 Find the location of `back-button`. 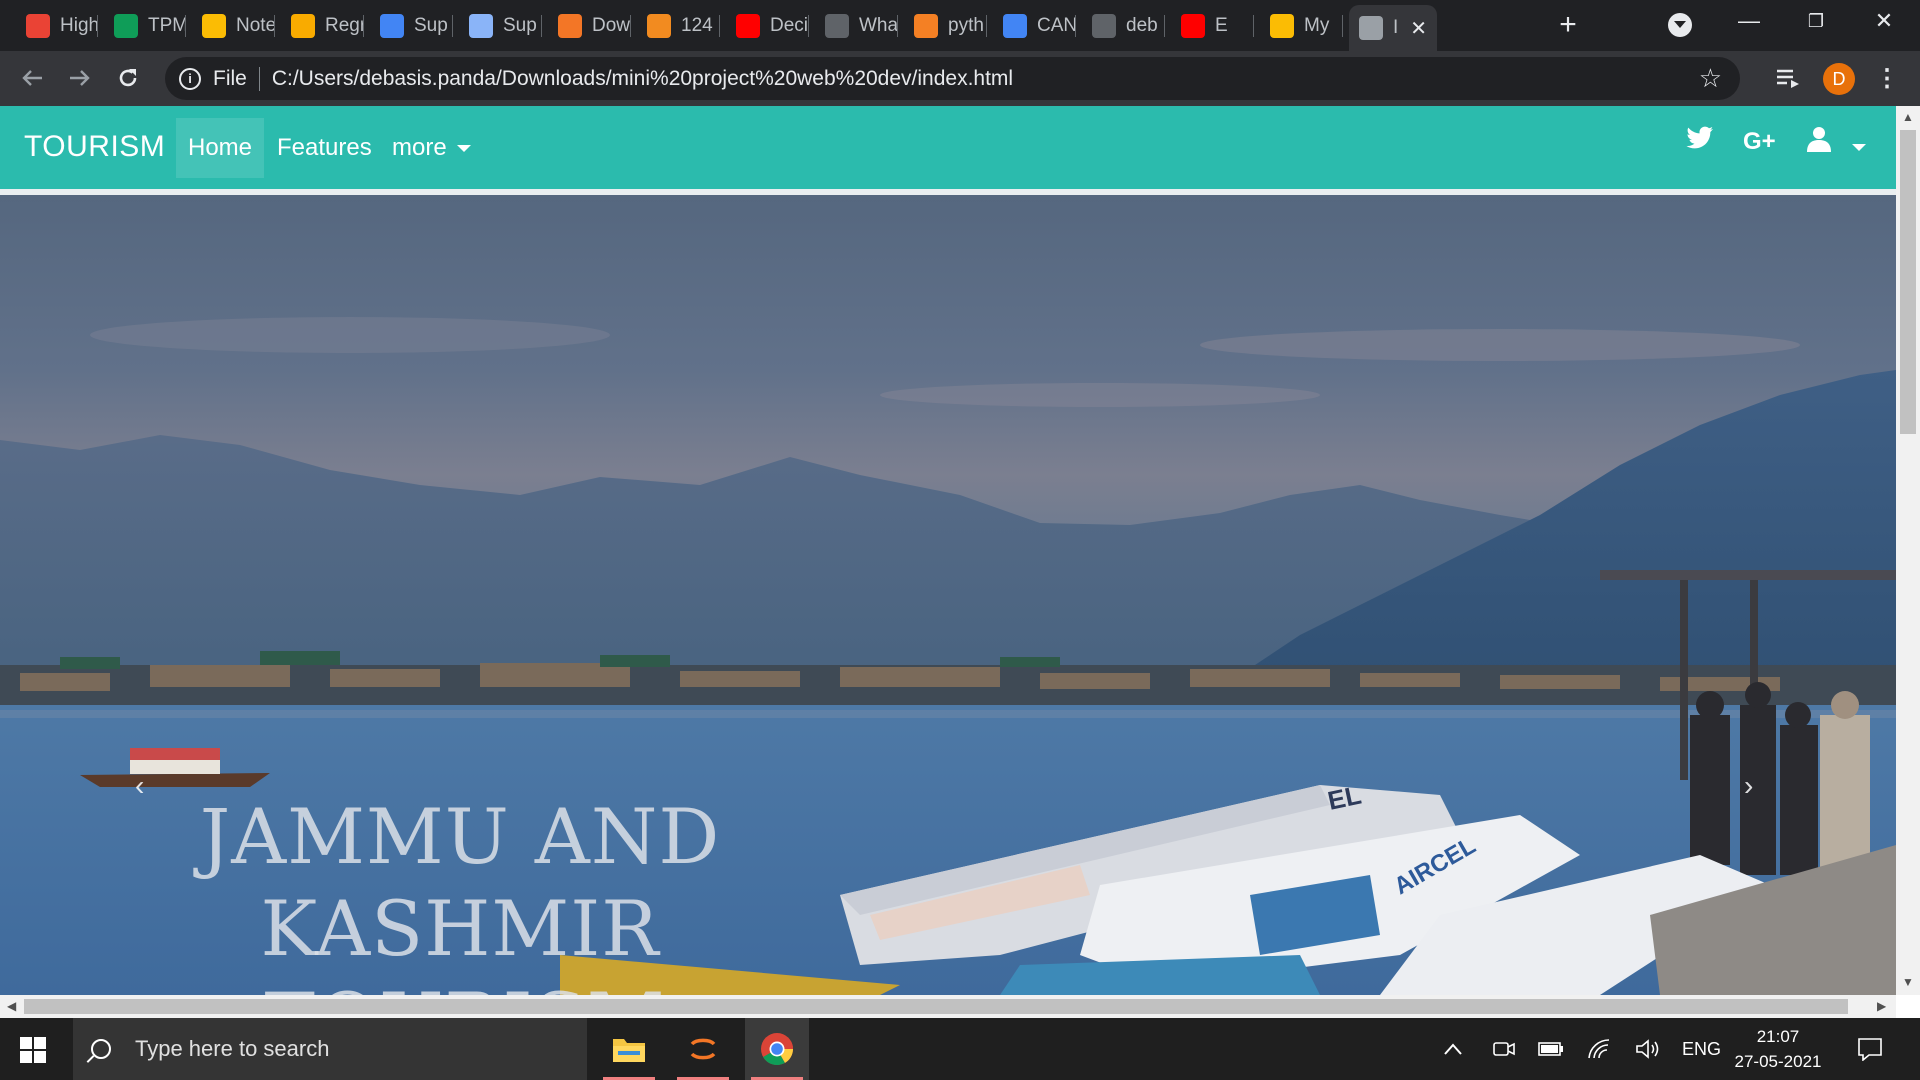

back-button is located at coordinates (32, 78).